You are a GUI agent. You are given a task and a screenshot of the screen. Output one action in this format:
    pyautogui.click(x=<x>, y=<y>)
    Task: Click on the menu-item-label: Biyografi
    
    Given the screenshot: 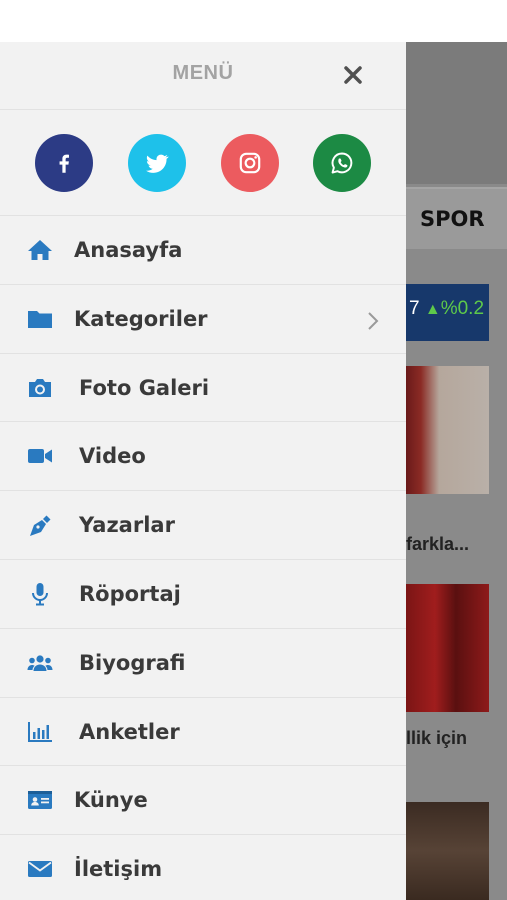 What is the action you would take?
    pyautogui.click(x=132, y=662)
    